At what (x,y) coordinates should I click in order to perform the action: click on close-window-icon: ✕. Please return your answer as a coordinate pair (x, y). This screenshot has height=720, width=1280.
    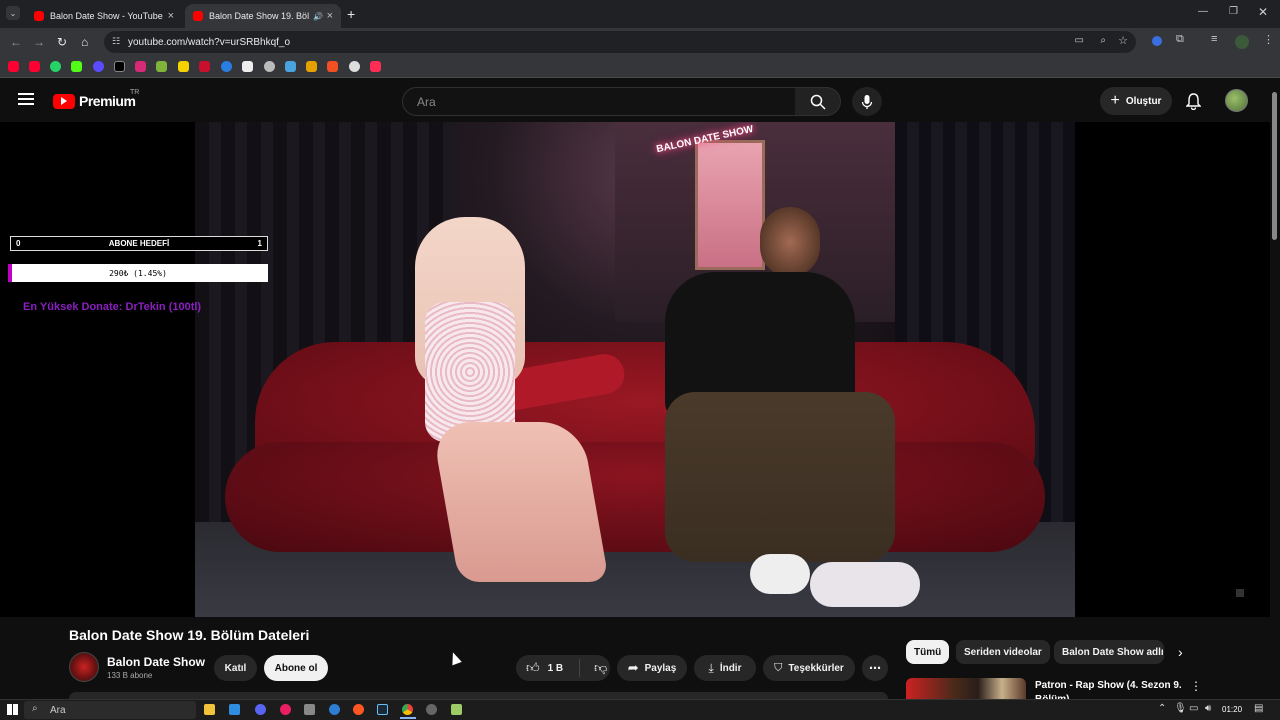
    Looking at the image, I should click on (1263, 12).